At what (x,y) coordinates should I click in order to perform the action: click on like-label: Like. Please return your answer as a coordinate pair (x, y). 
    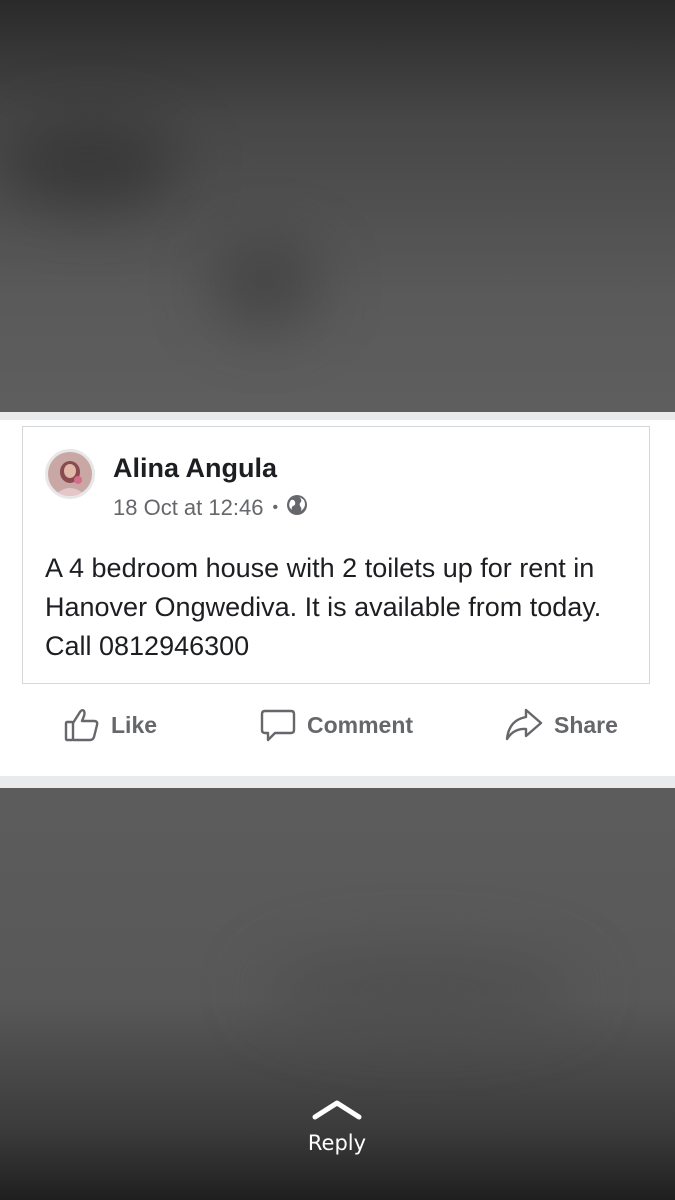
    Looking at the image, I should click on (134, 724).